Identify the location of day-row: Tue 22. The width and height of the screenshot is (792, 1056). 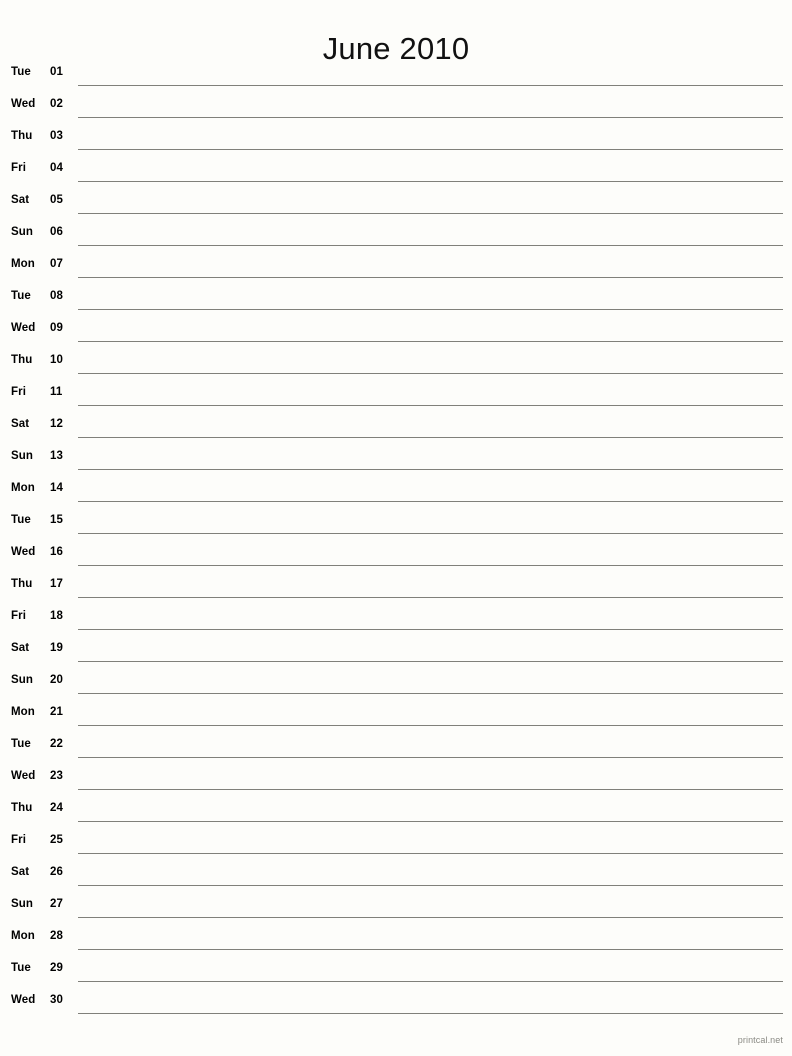
(396, 748).